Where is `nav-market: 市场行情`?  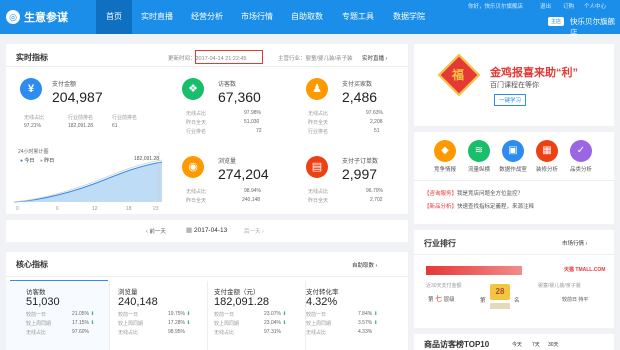
nav-market: 市场行情 is located at coordinates (257, 17).